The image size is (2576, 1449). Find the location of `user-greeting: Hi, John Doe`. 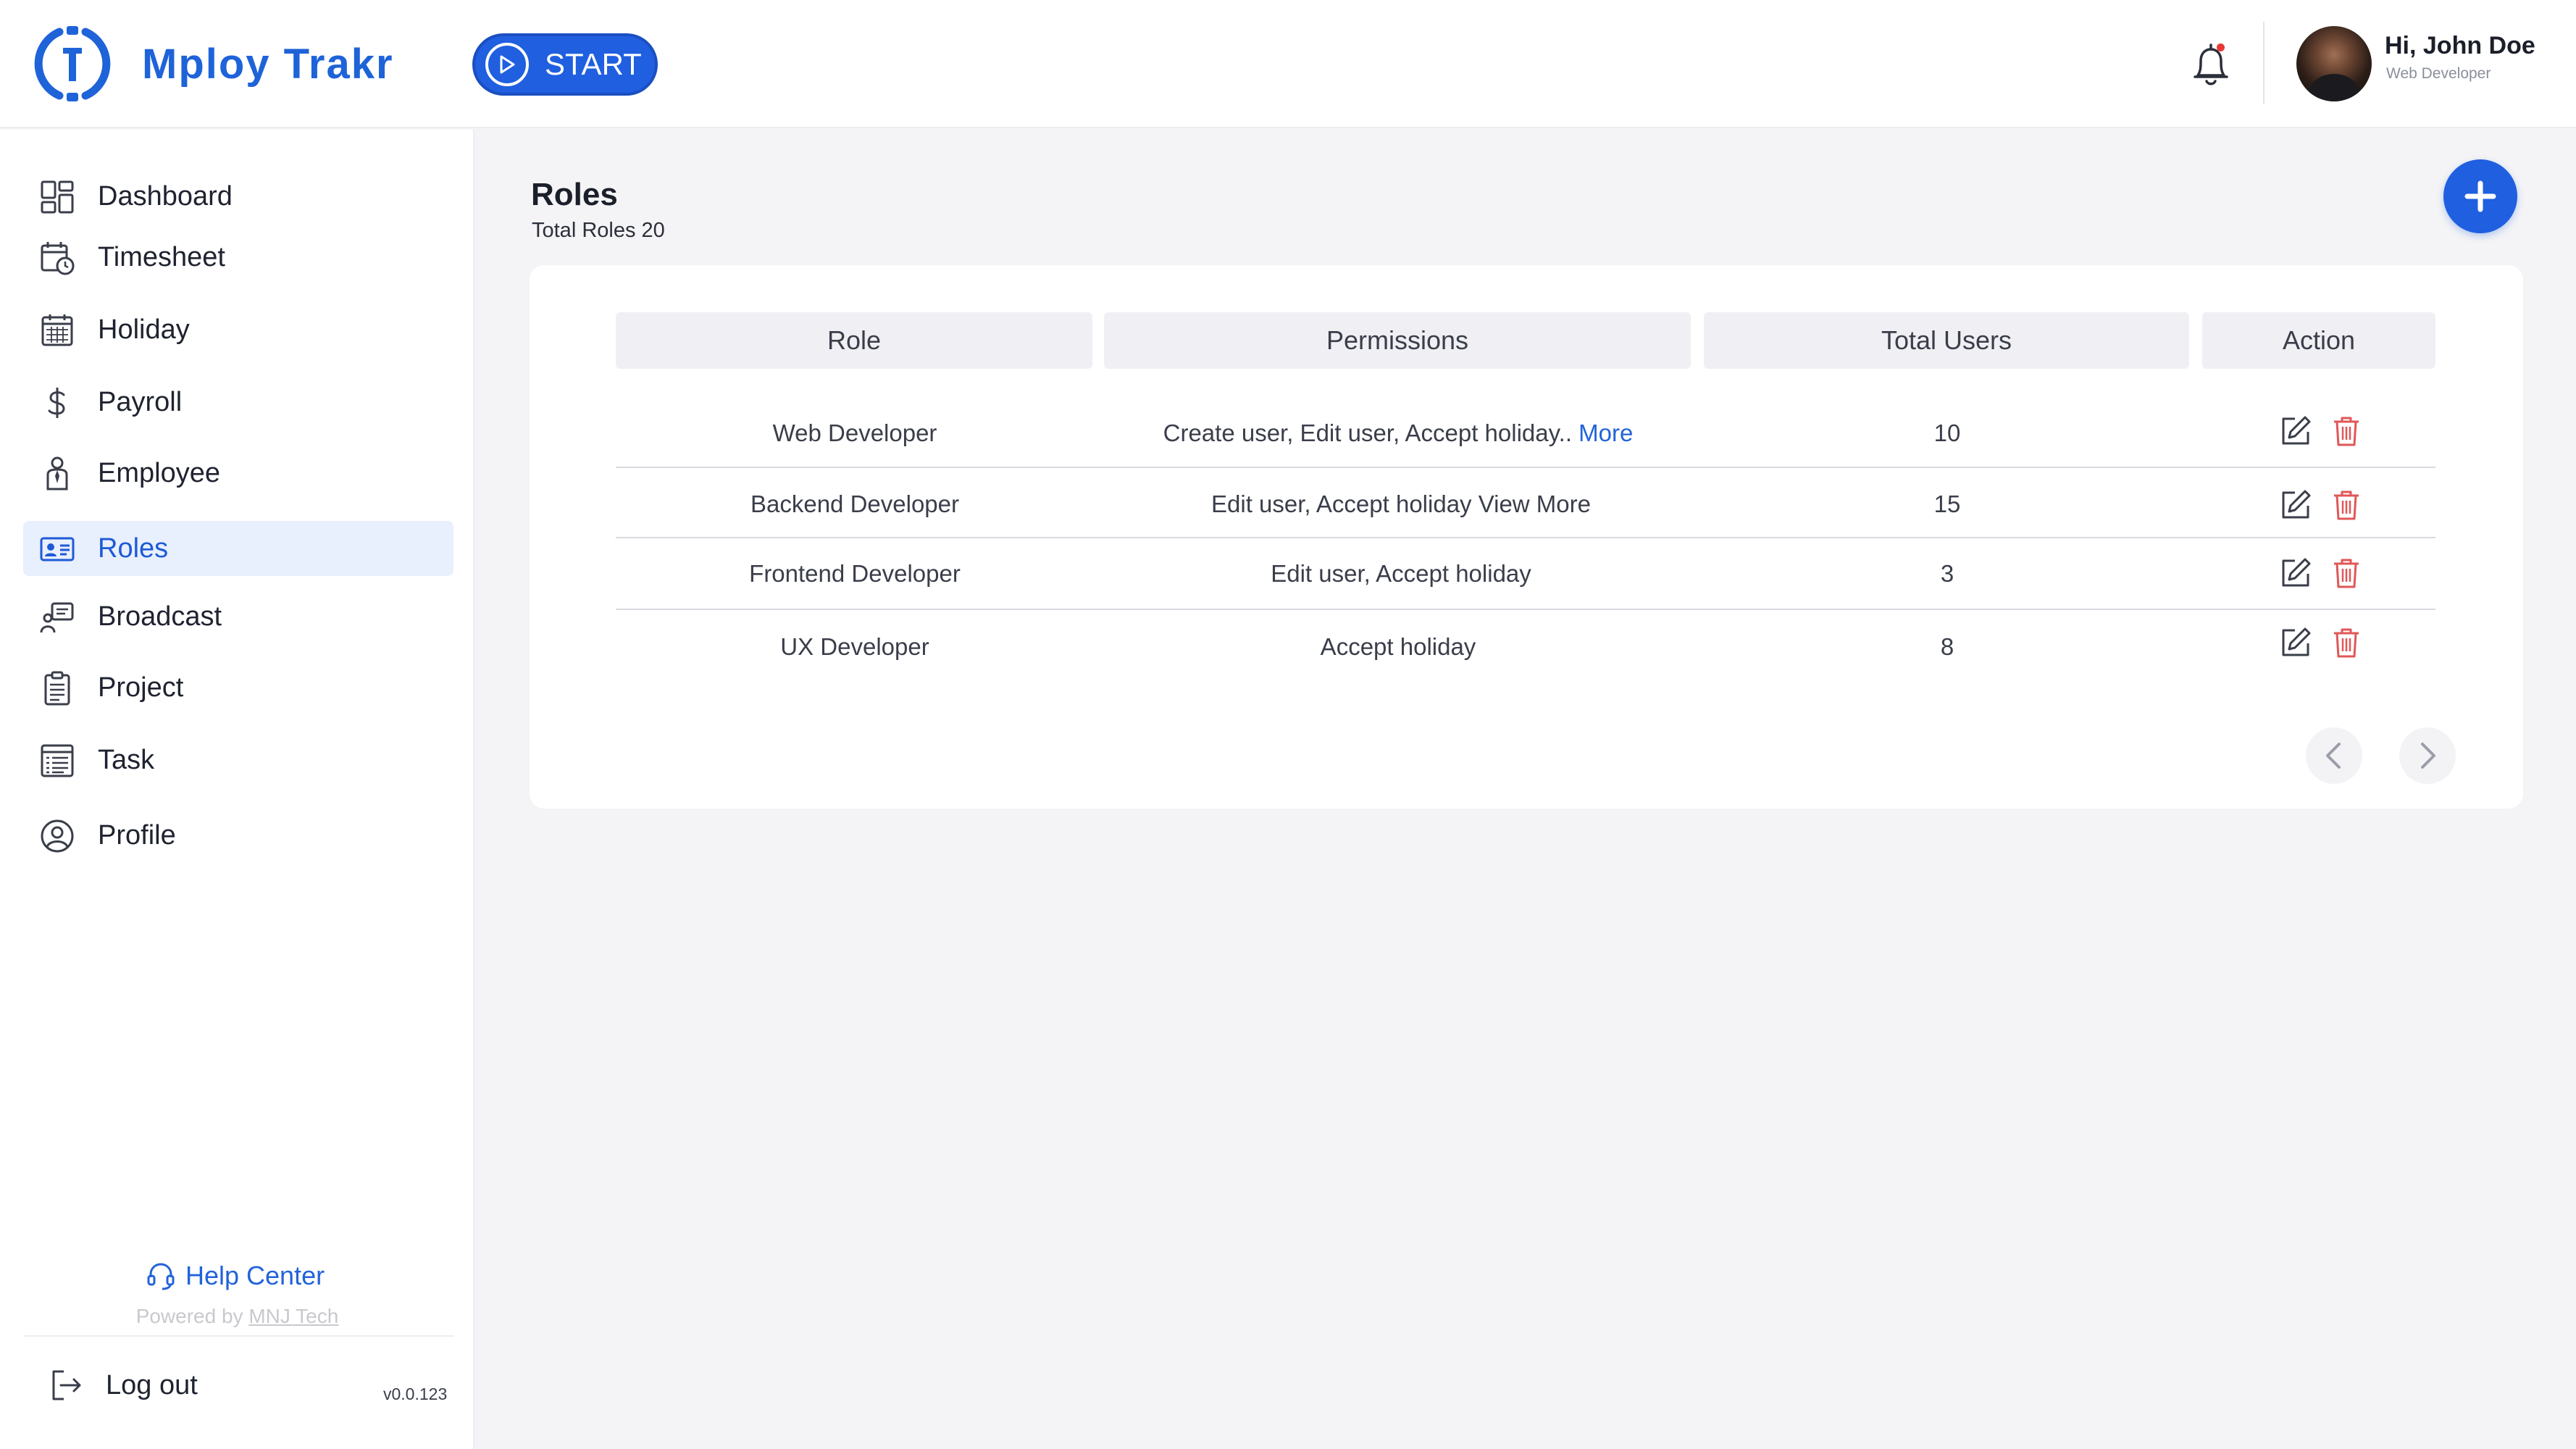

user-greeting: Hi, John Doe is located at coordinates (2460, 45).